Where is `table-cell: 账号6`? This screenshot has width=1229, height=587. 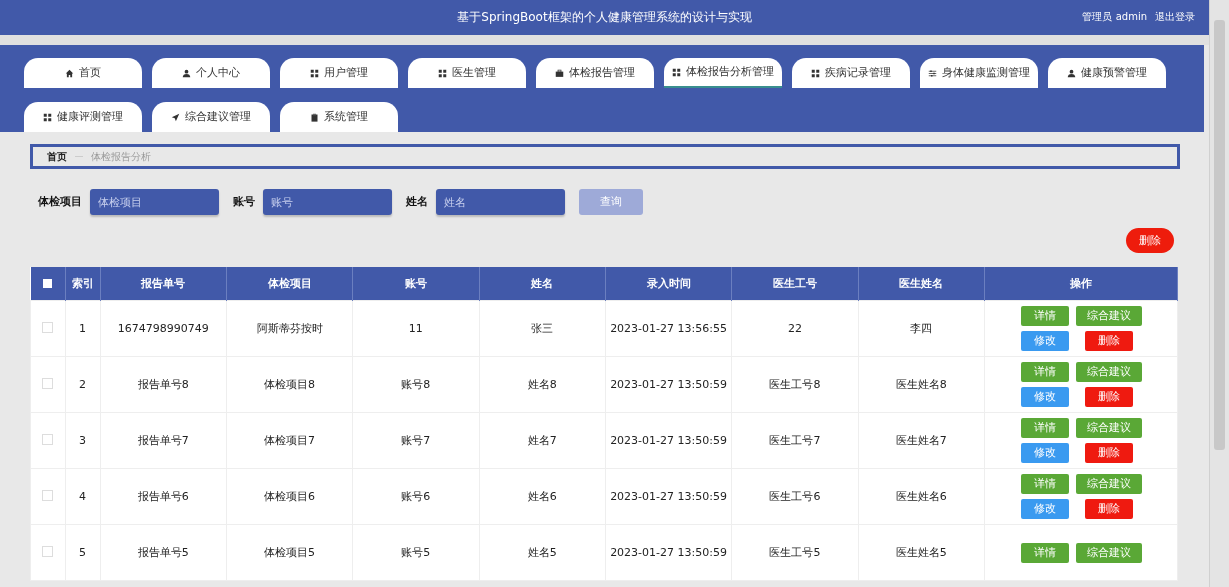 table-cell: 账号6 is located at coordinates (416, 496).